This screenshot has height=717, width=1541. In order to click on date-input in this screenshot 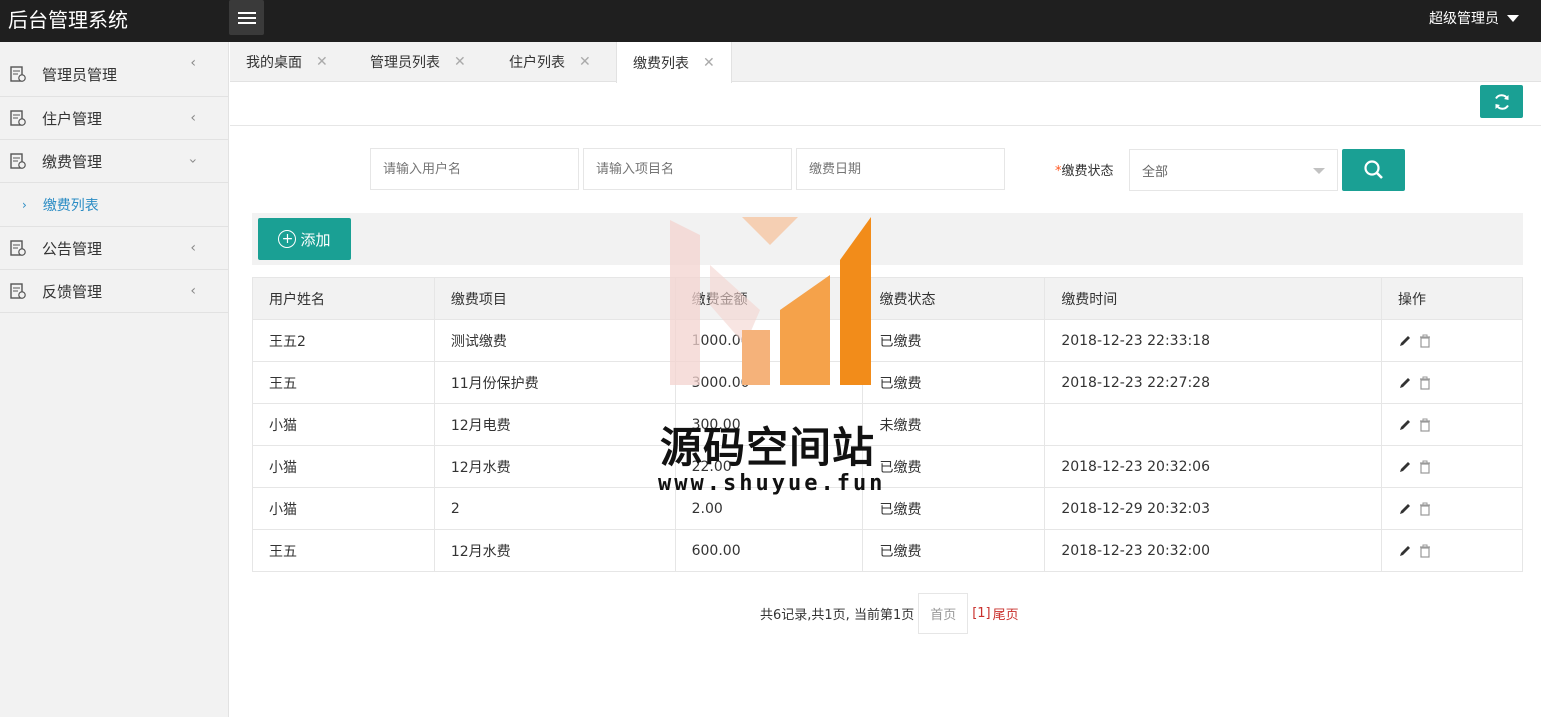, I will do `click(906, 169)`.